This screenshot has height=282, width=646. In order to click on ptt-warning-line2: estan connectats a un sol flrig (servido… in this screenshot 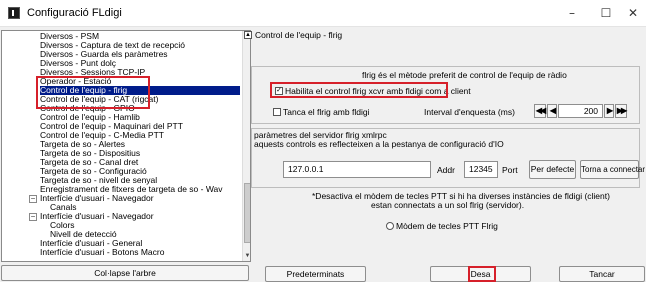, I will do `click(448, 205)`.